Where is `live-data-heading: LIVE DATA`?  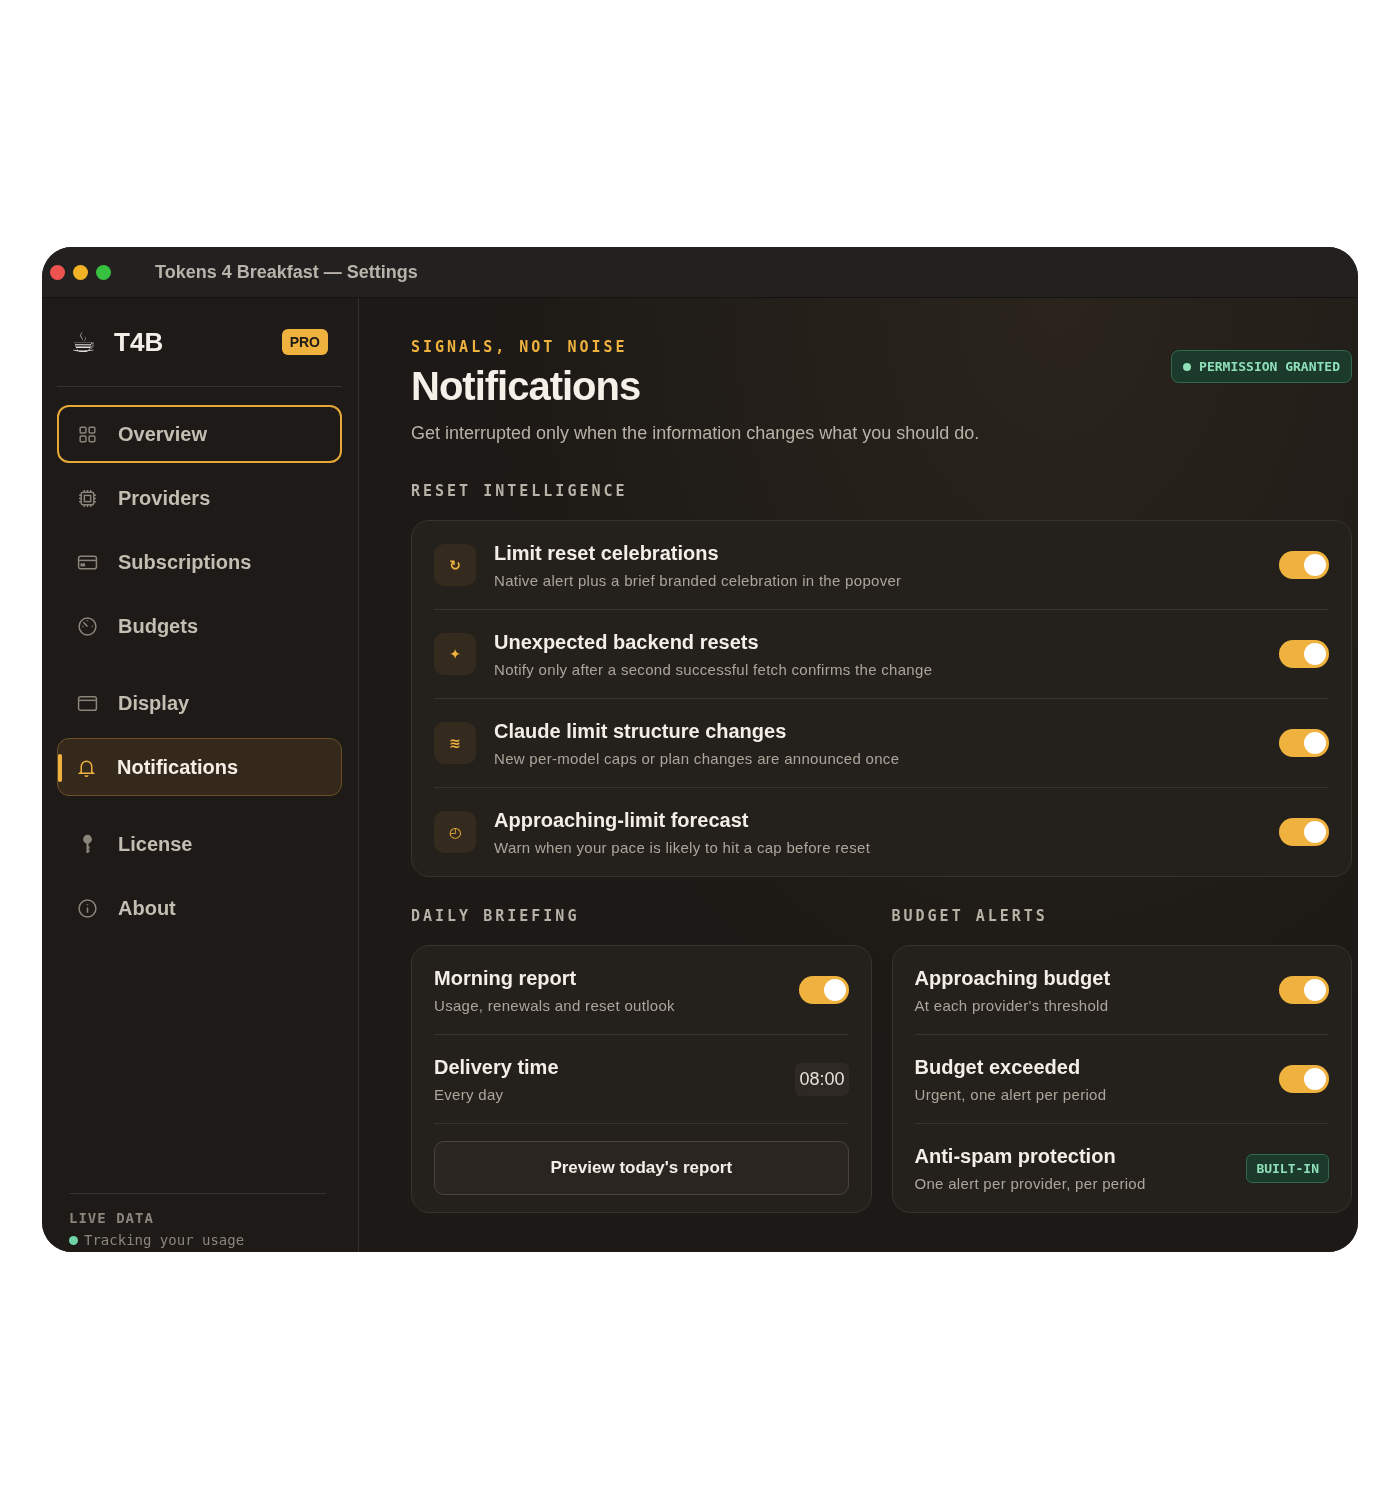 live-data-heading: LIVE DATA is located at coordinates (112, 1218).